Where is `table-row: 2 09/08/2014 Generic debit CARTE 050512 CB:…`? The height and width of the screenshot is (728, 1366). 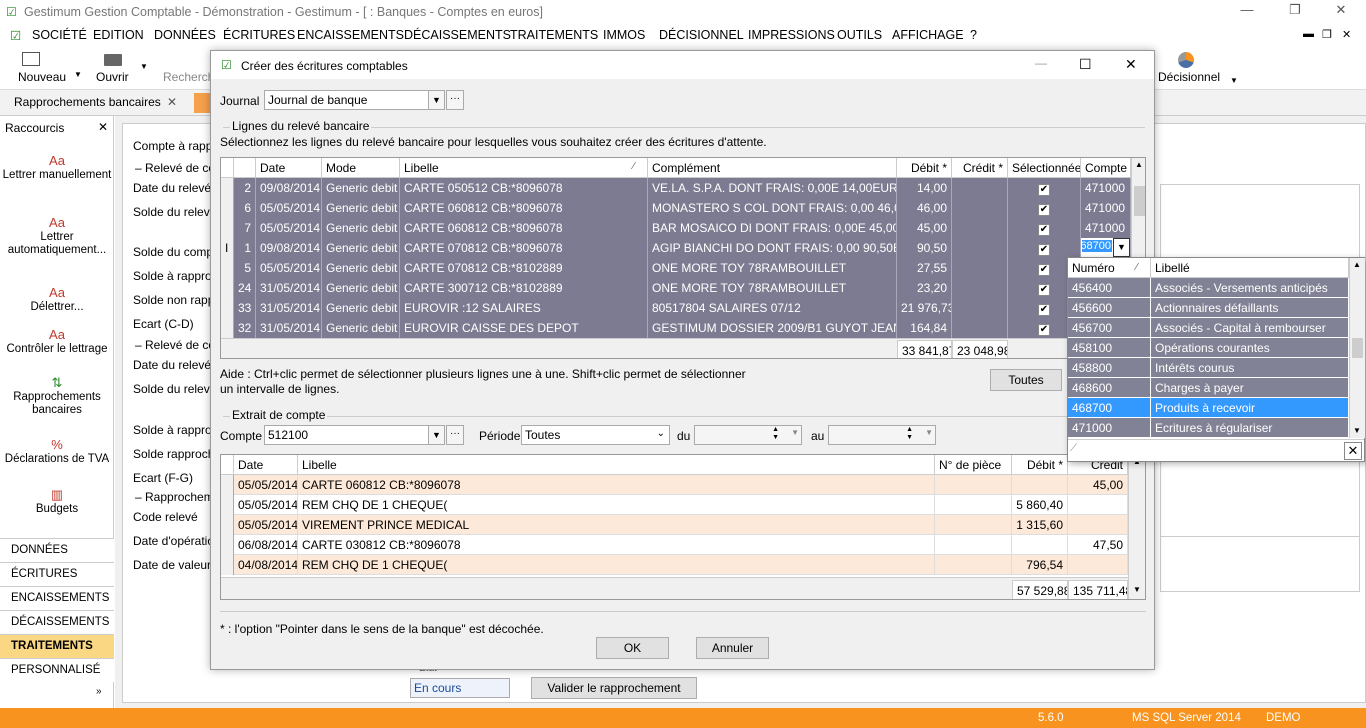 table-row: 2 09/08/2014 Generic debit CARTE 050512 CB:… is located at coordinates (676, 188).